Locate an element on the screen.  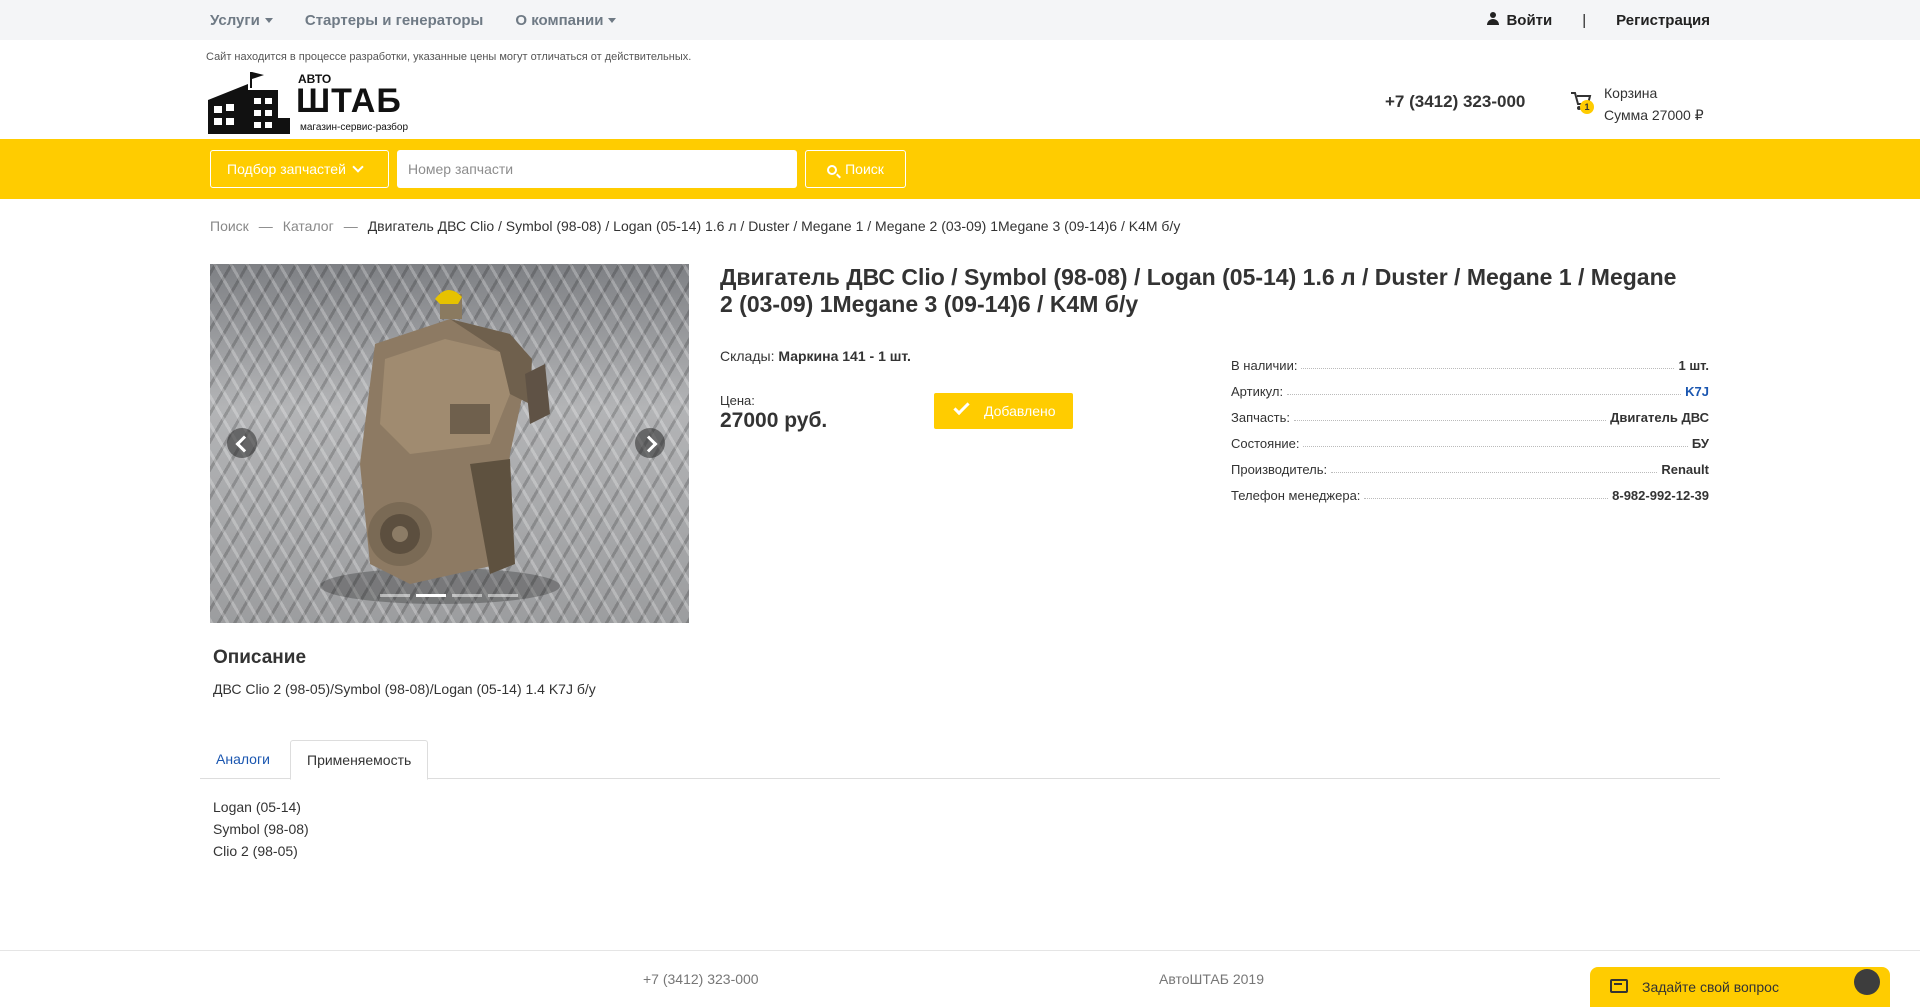
added-button-label: Добавлено is located at coordinates (1020, 411).